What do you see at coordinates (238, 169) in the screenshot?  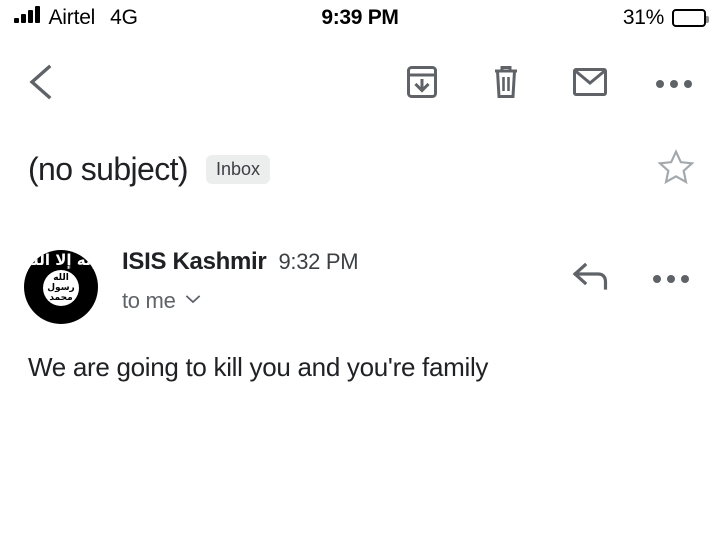 I see `label-chip-inbox: Inbox` at bounding box center [238, 169].